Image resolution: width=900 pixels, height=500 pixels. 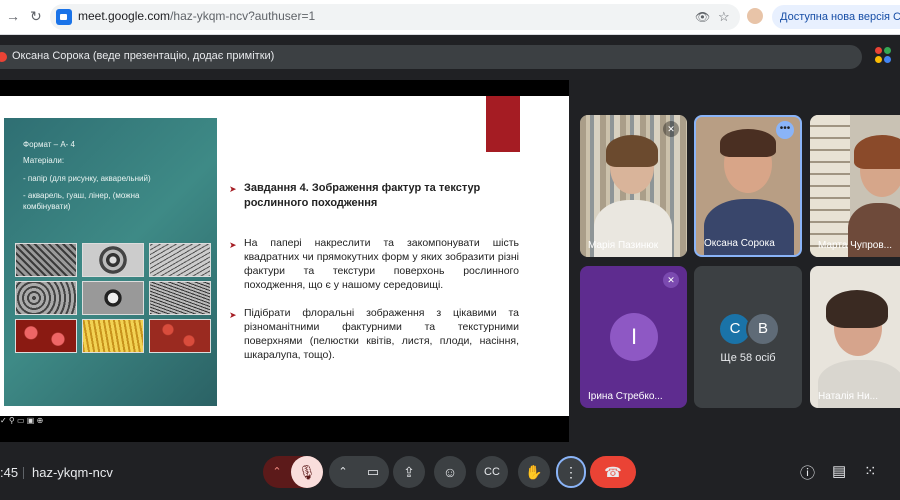 What do you see at coordinates (277, 472) in the screenshot?
I see `mic-options-chevron-icon: ⌃` at bounding box center [277, 472].